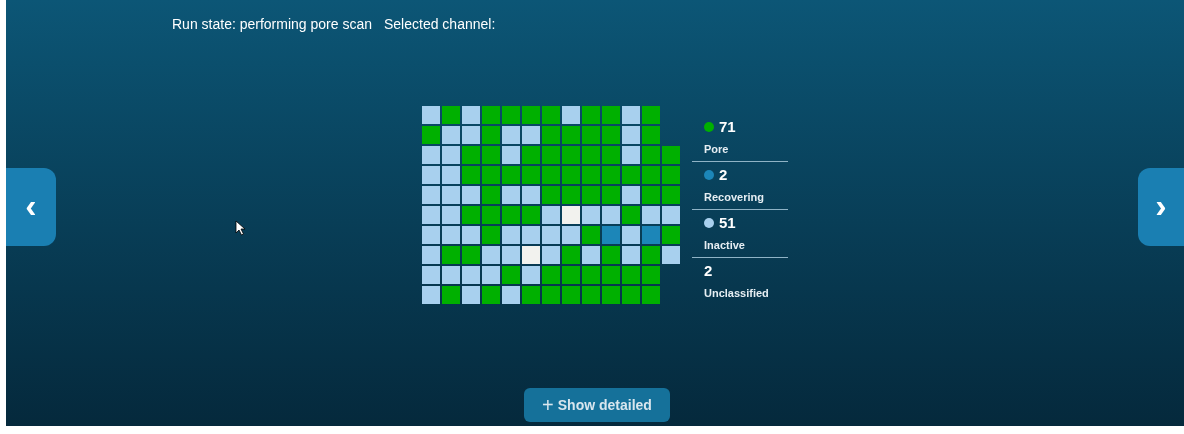  What do you see at coordinates (597, 405) in the screenshot?
I see `show-detailed-button: + Show detailed` at bounding box center [597, 405].